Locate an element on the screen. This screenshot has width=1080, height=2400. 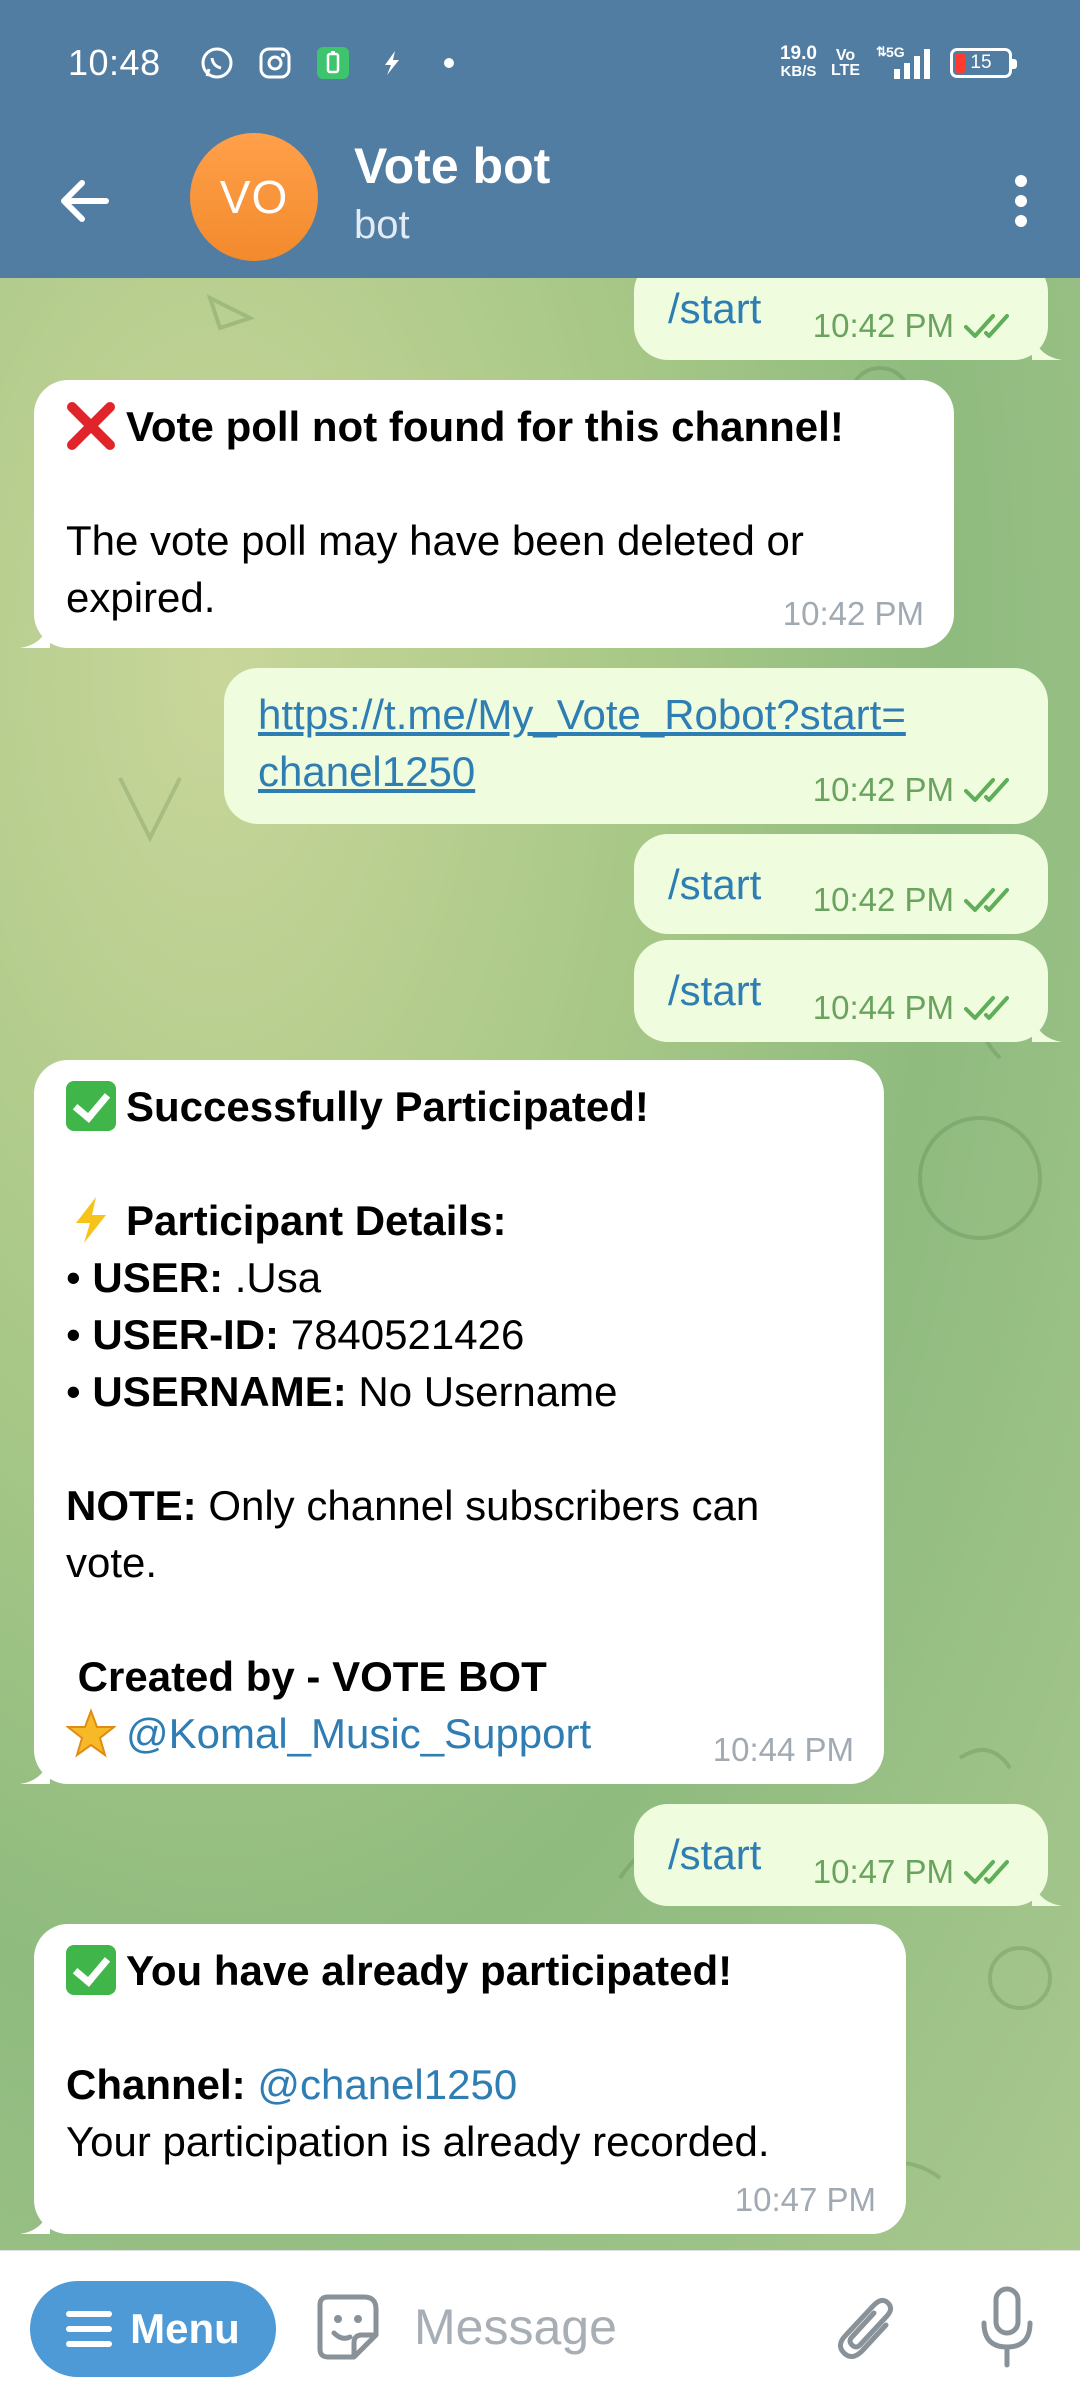
instagram-icon is located at coordinates (275, 62).